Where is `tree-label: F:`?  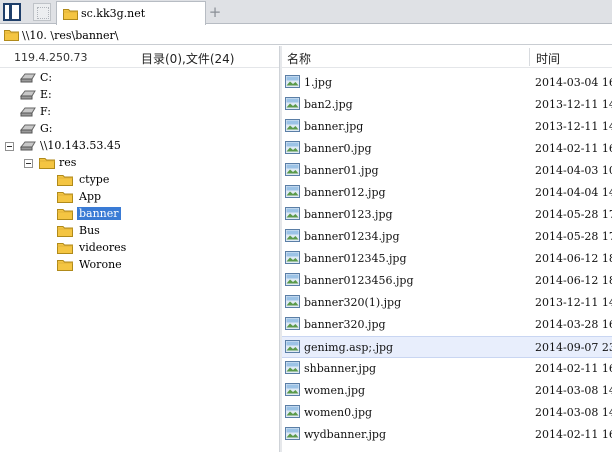 tree-label: F: is located at coordinates (45, 111).